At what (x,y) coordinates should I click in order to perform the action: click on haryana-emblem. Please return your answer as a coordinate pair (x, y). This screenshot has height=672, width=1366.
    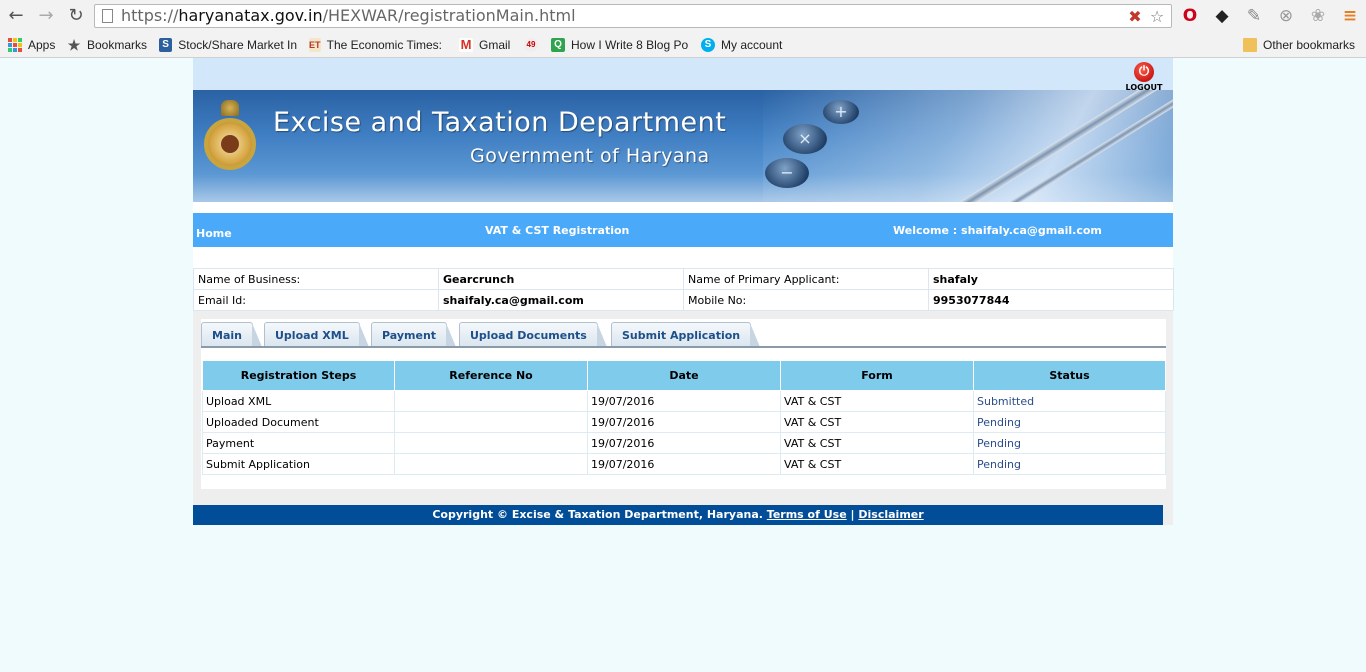
    Looking at the image, I should click on (230, 137).